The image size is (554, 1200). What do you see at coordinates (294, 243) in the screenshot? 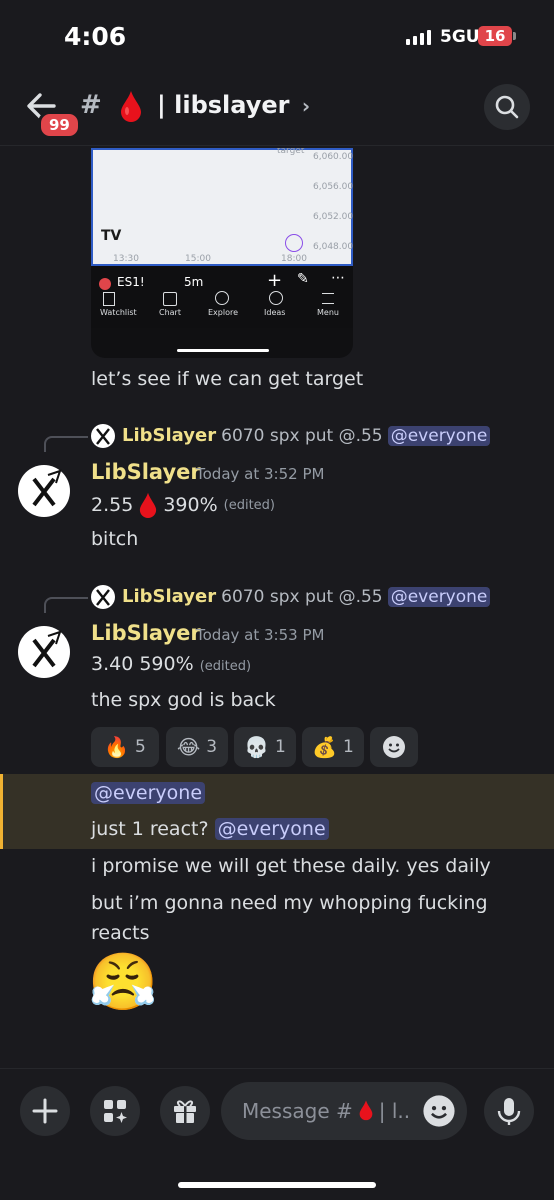
I see `arrow-circle-icon` at bounding box center [294, 243].